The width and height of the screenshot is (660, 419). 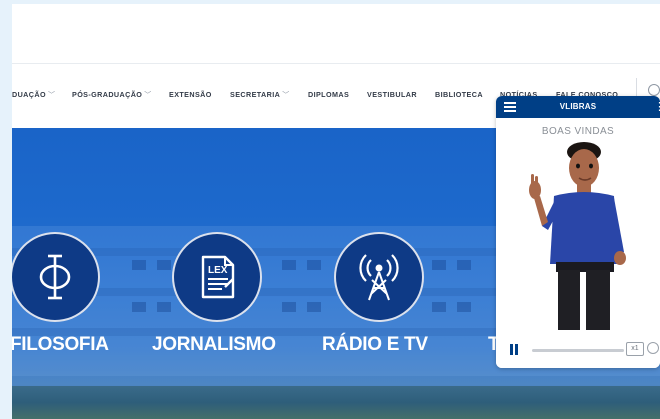 I want to click on search-icon, so click(x=654, y=90).